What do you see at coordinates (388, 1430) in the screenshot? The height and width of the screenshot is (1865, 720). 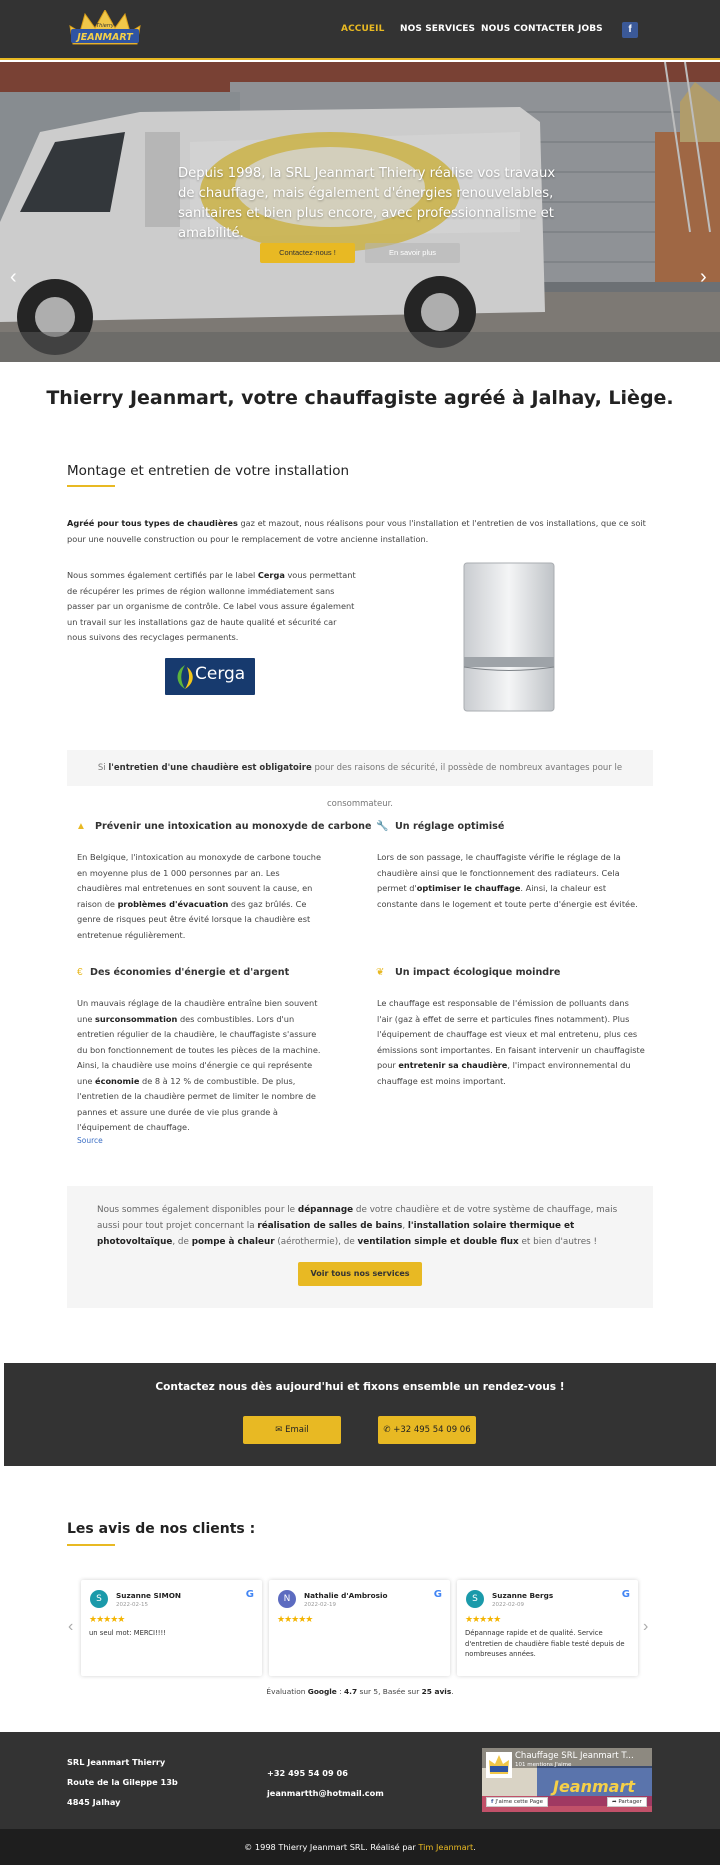 I see `phone-icon: ✆` at bounding box center [388, 1430].